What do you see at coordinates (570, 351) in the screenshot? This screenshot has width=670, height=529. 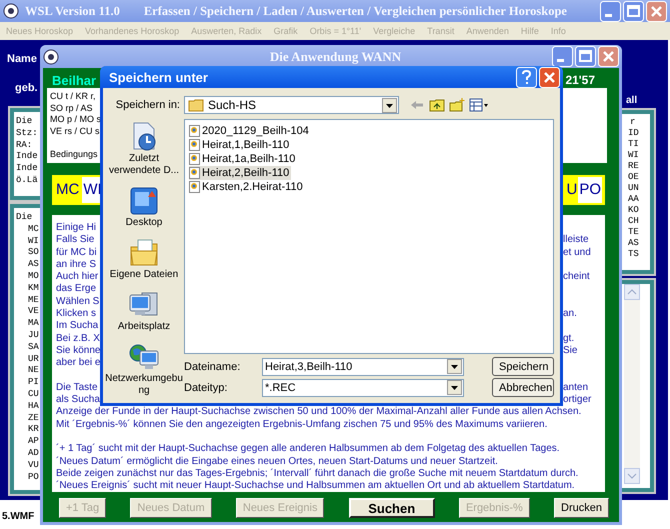 I see `help-text: Sie` at bounding box center [570, 351].